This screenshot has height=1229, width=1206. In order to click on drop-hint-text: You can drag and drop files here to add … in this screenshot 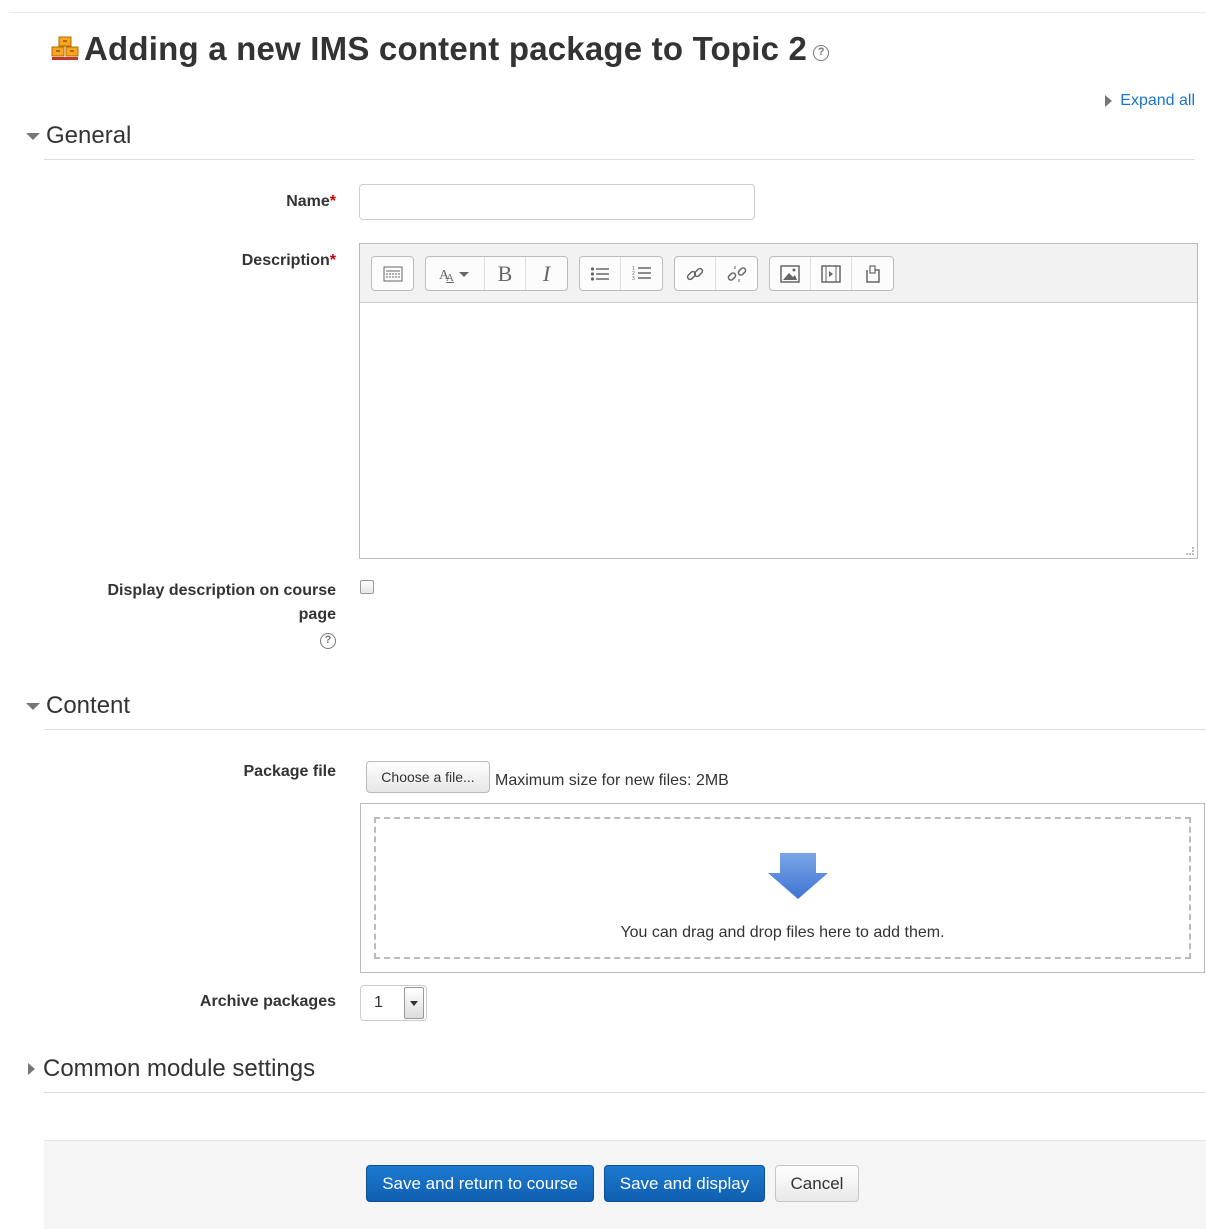, I will do `click(782, 932)`.